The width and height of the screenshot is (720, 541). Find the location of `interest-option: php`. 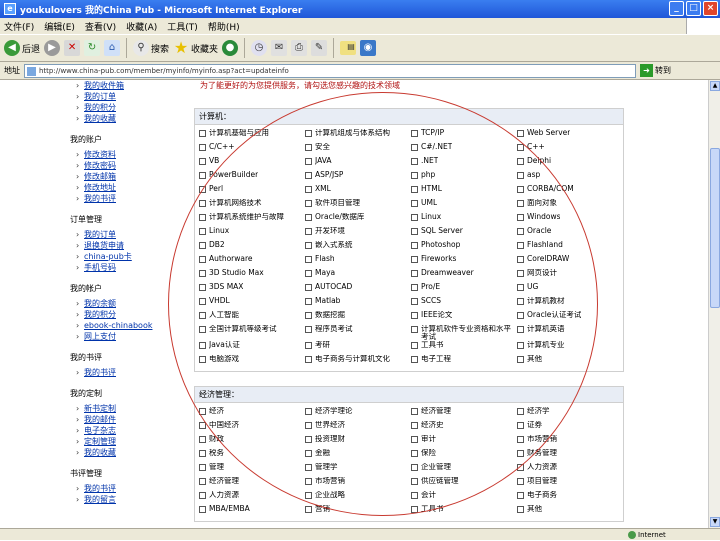

interest-option: php is located at coordinates (462, 178).